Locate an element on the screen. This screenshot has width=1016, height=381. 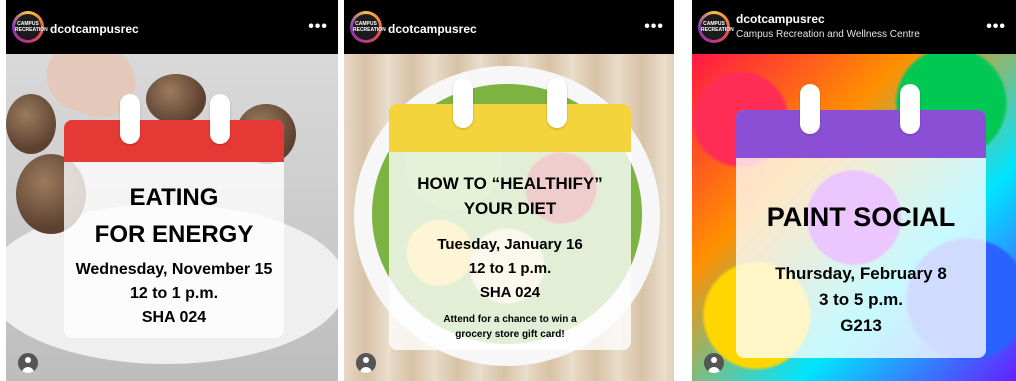
event-note-line-1: Attend for a chance to win a is located at coordinates (510, 319).